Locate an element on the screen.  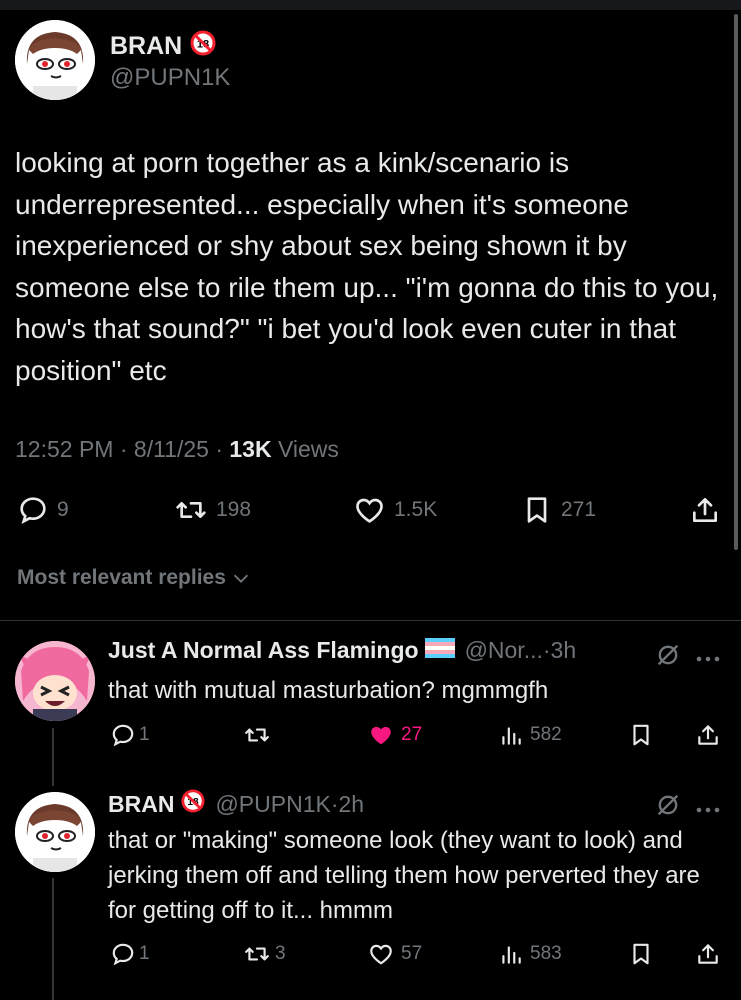
reply-button: 9 is located at coordinates (43, 510).